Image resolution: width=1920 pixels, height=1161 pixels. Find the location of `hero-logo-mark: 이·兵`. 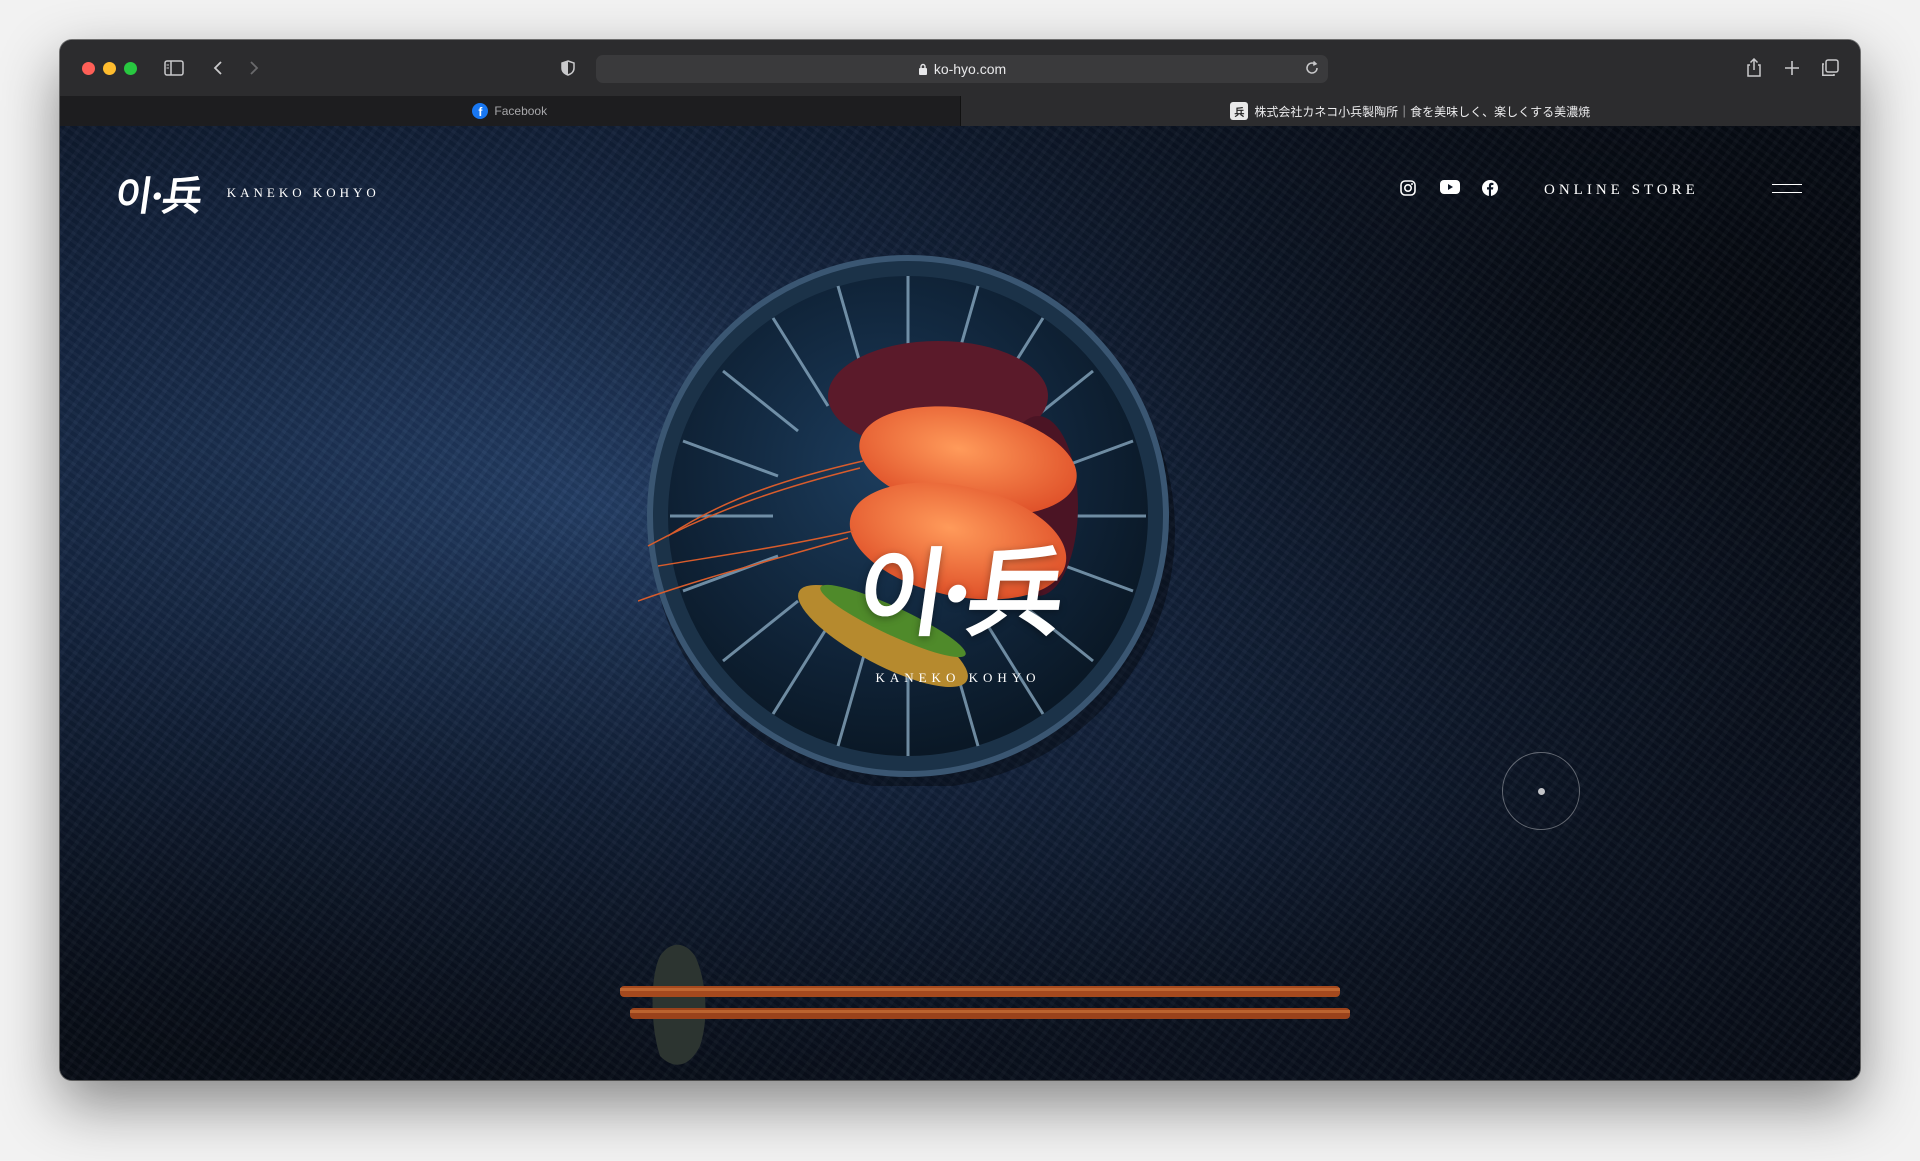

hero-logo-mark: 이·兵 is located at coordinates (958, 593).